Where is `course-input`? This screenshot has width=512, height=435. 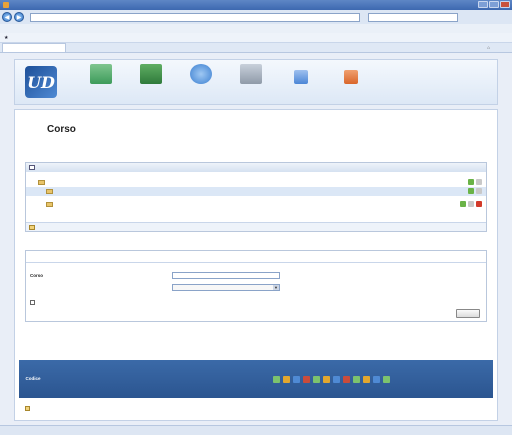
course-input is located at coordinates (226, 275).